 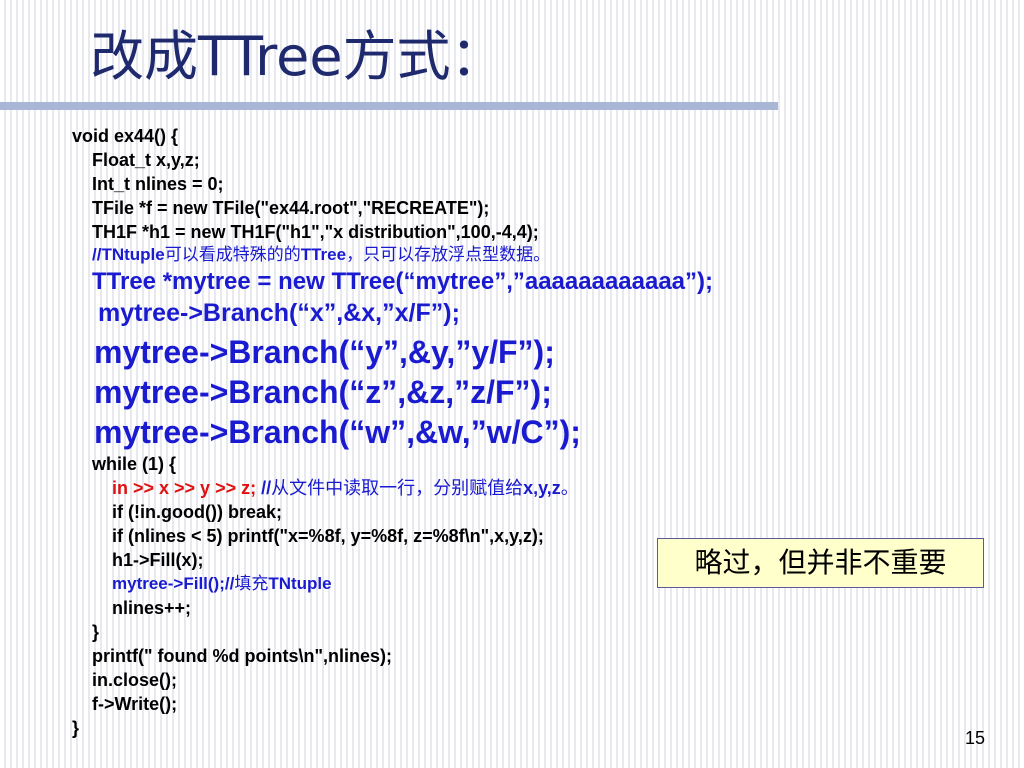 I want to click on code-line: nlines++;, so click(x=152, y=608).